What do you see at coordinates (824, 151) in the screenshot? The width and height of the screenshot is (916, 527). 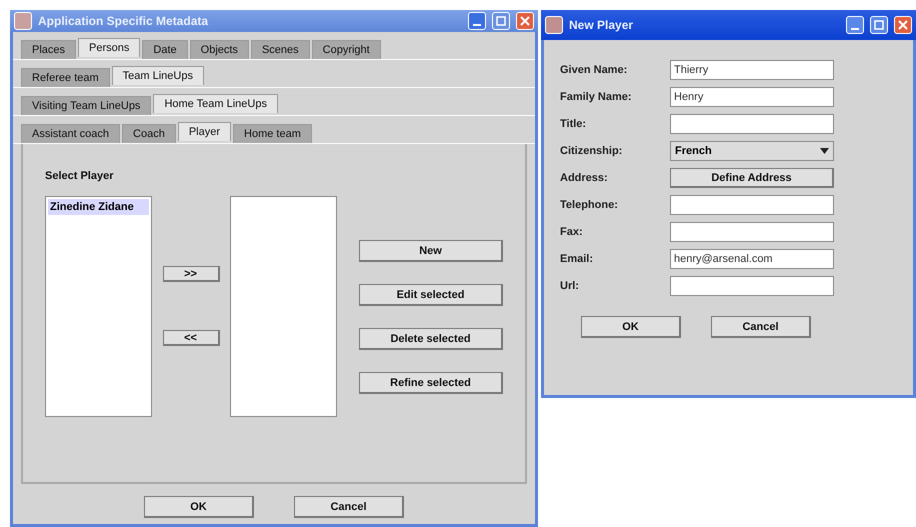 I see `caret-icon` at bounding box center [824, 151].